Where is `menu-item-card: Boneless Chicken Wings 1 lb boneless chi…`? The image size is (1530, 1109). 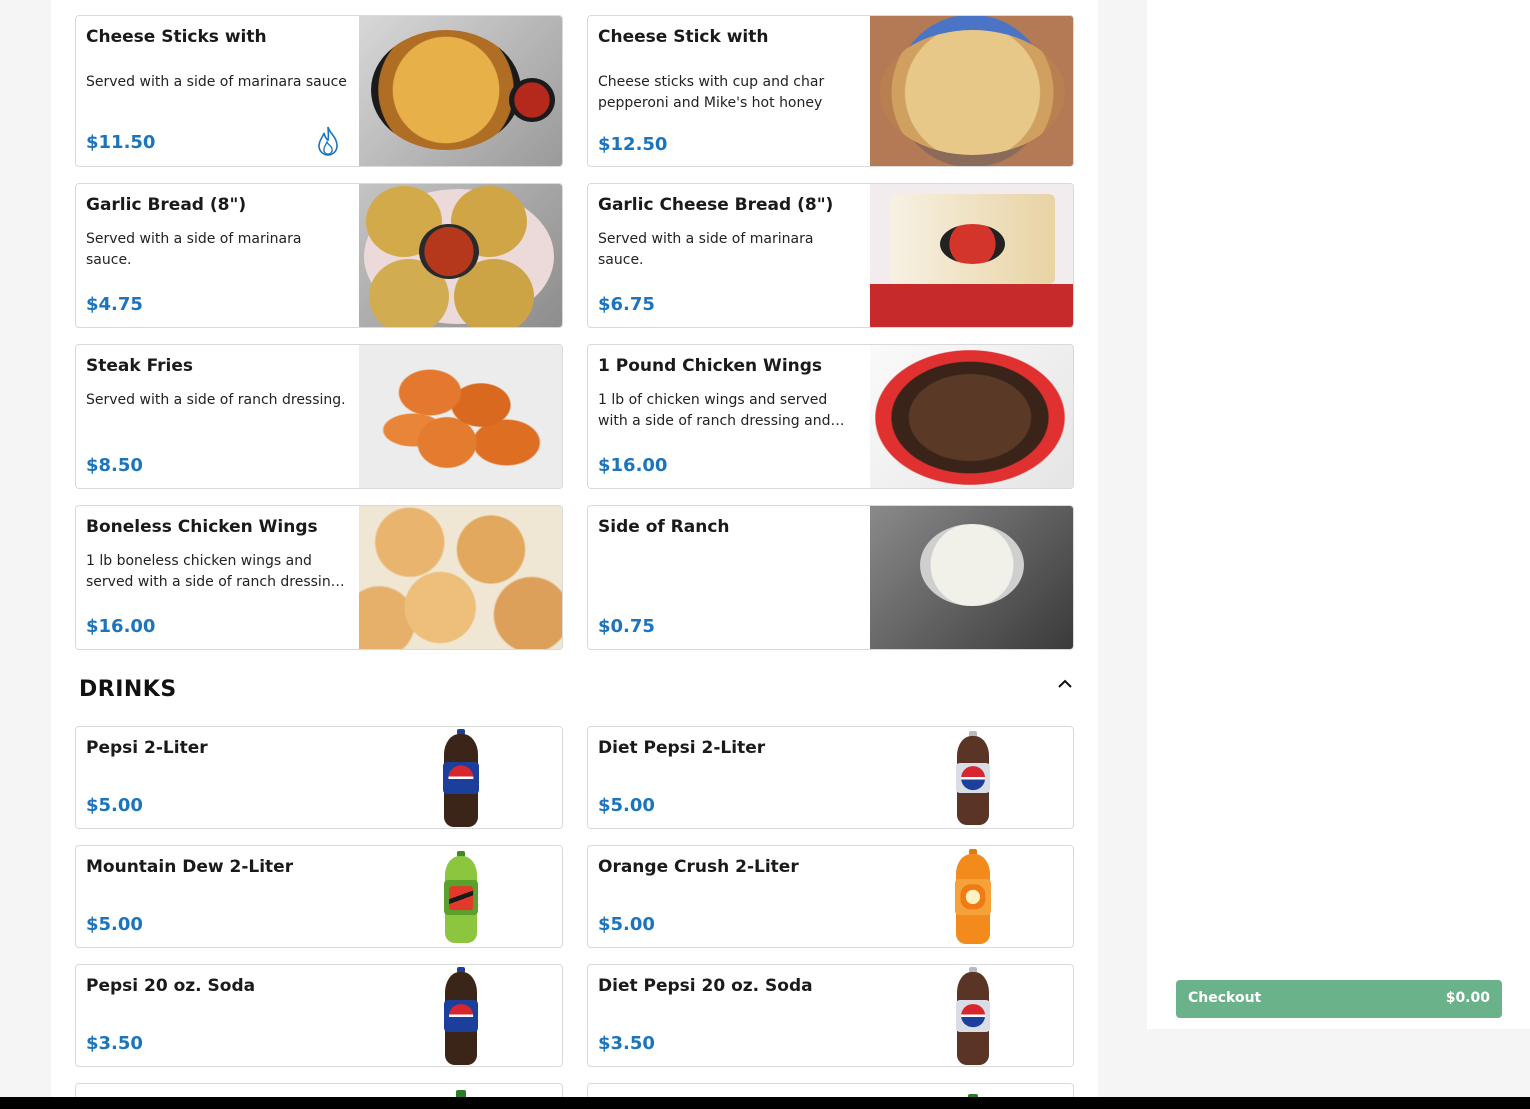
menu-item-card: Boneless Chicken Wings 1 lb boneless chi… is located at coordinates (319, 577).